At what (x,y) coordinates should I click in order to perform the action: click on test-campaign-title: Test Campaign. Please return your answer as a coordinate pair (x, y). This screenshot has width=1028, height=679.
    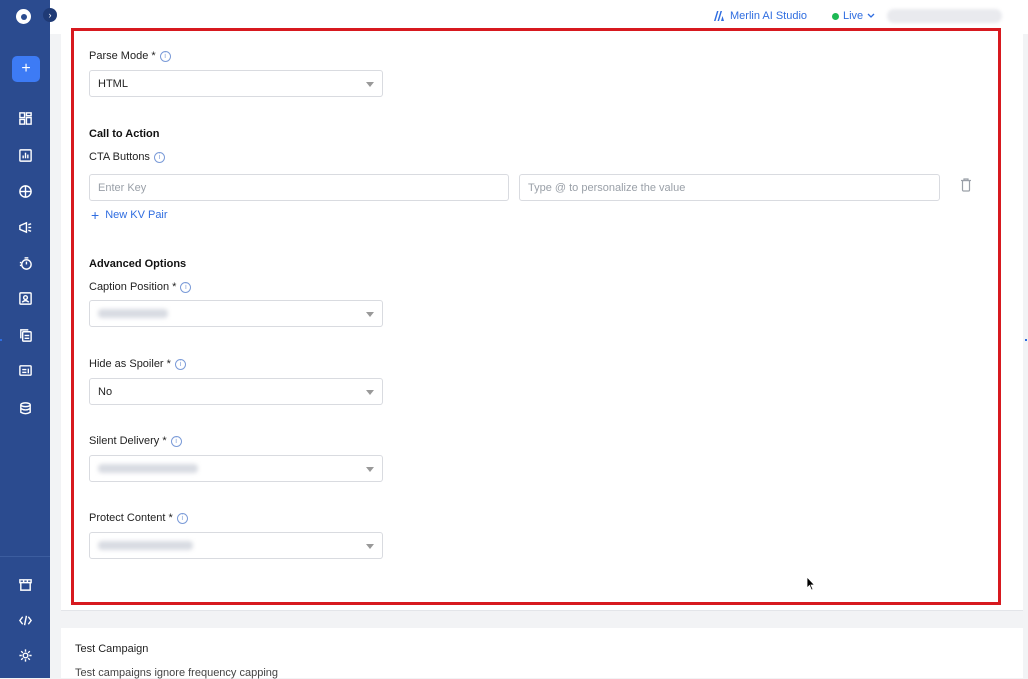
    Looking at the image, I should click on (112, 649).